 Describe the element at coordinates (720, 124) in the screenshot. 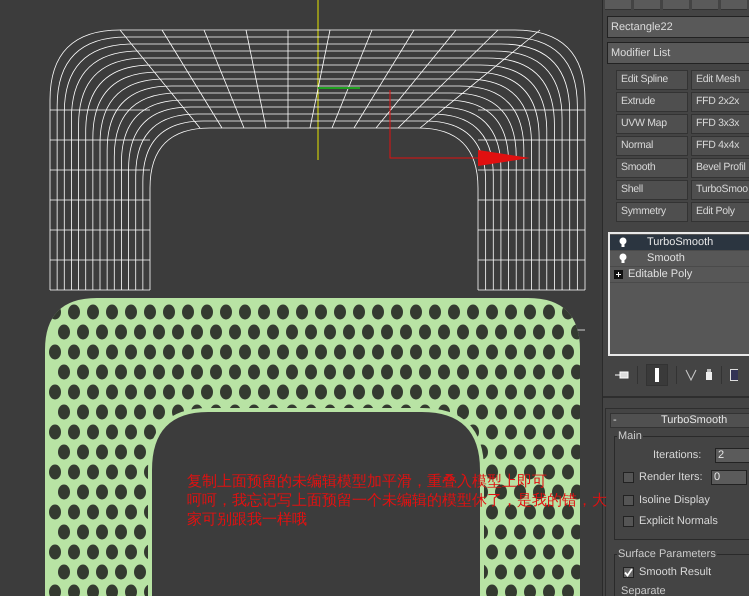

I see `modifier-button: FFD 3x3x` at that location.